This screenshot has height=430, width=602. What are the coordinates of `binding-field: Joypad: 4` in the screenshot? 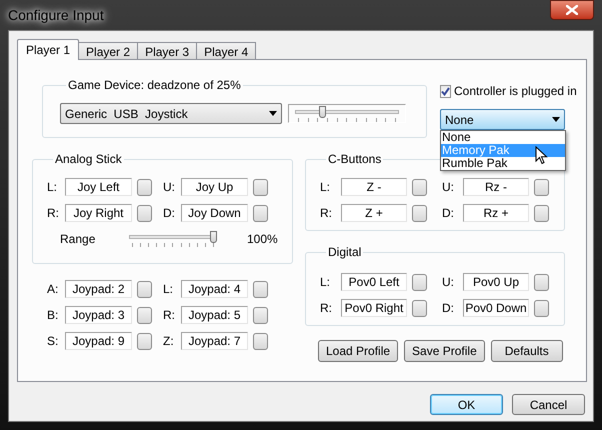 It's located at (214, 289).